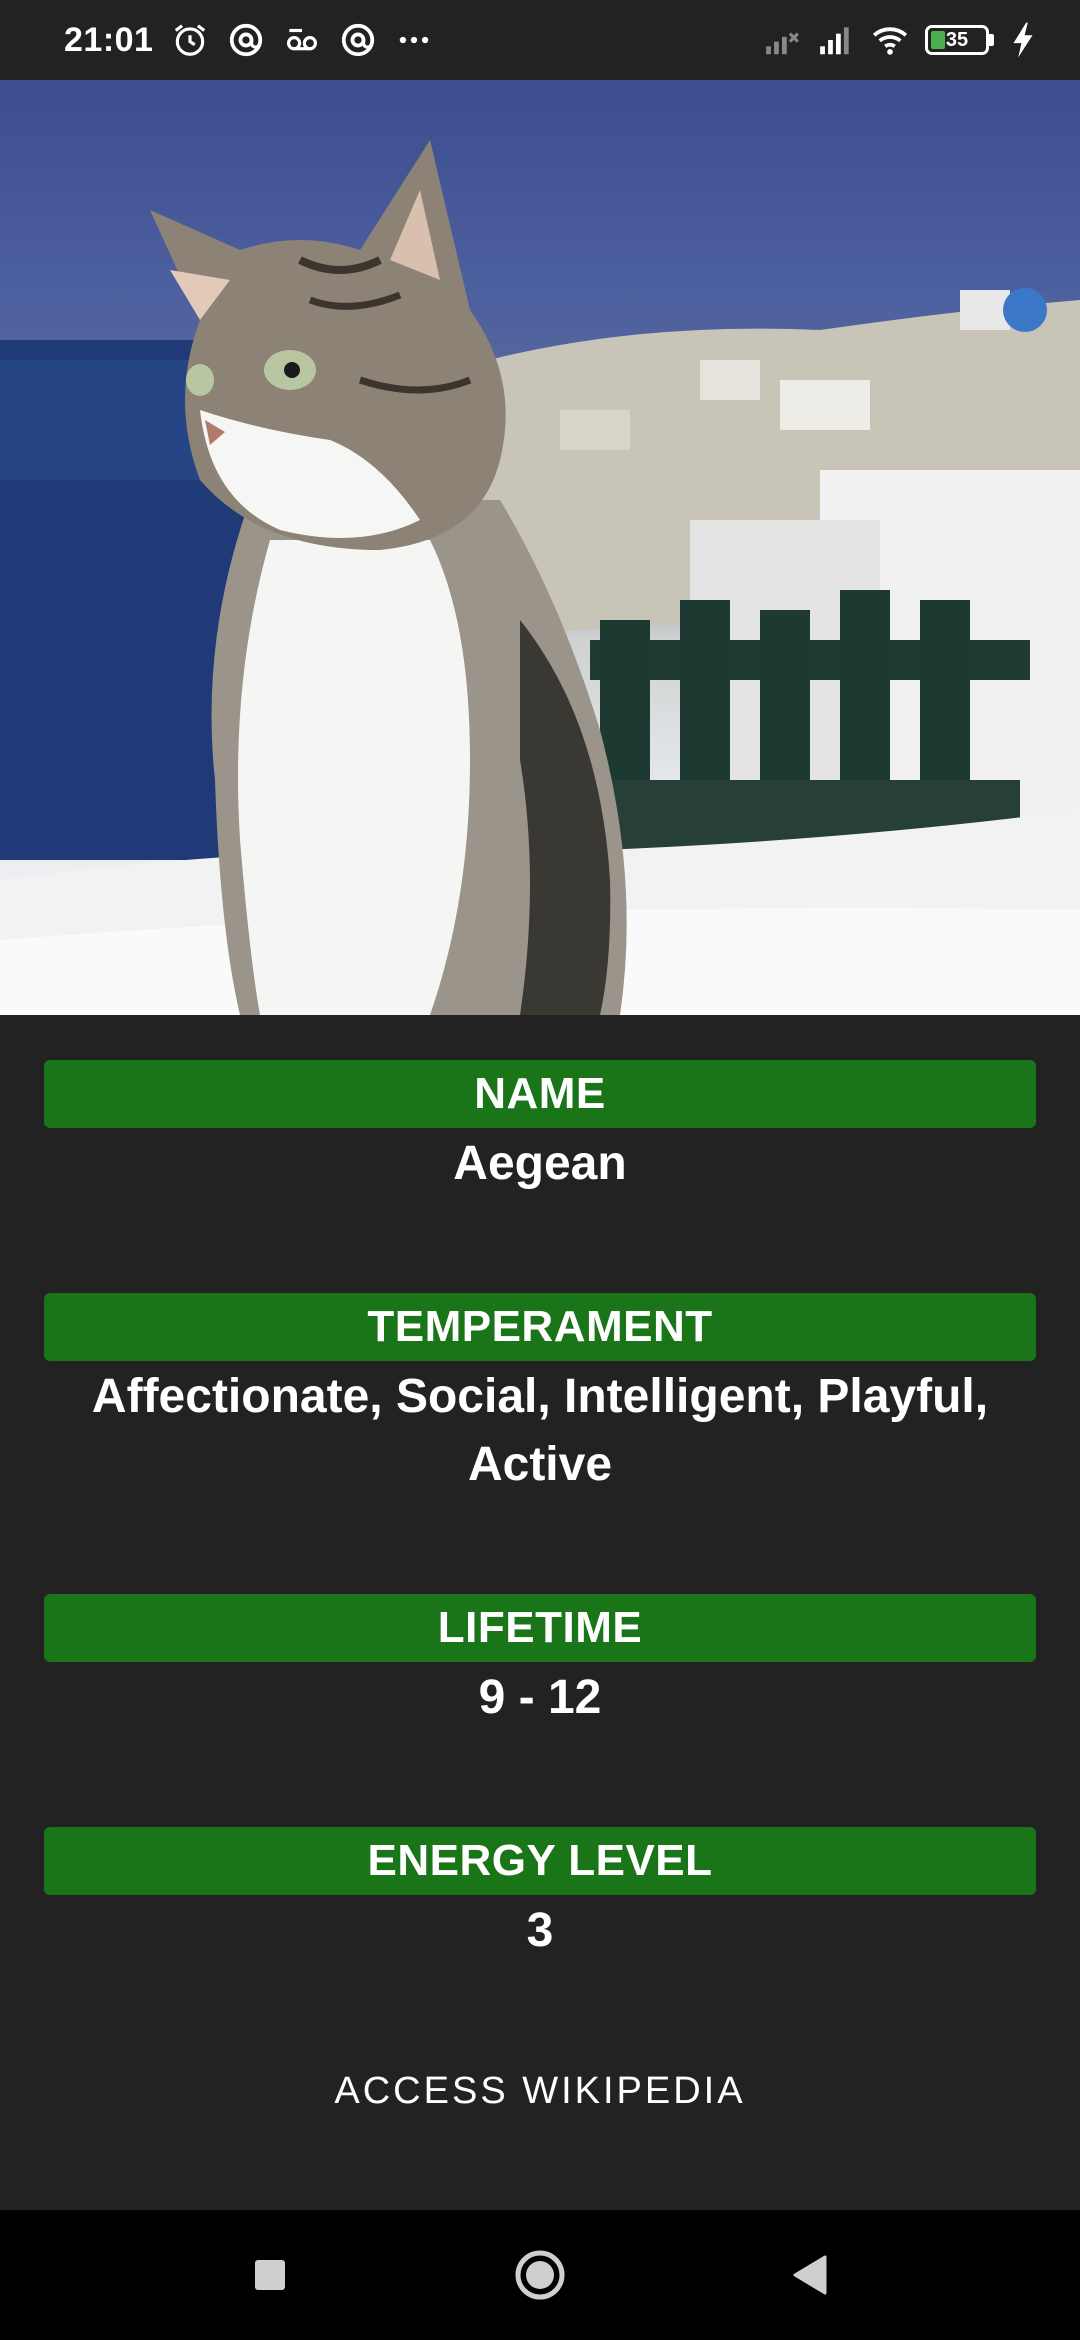  What do you see at coordinates (540, 1129) in the screenshot?
I see `name-section: NAME Aegean` at bounding box center [540, 1129].